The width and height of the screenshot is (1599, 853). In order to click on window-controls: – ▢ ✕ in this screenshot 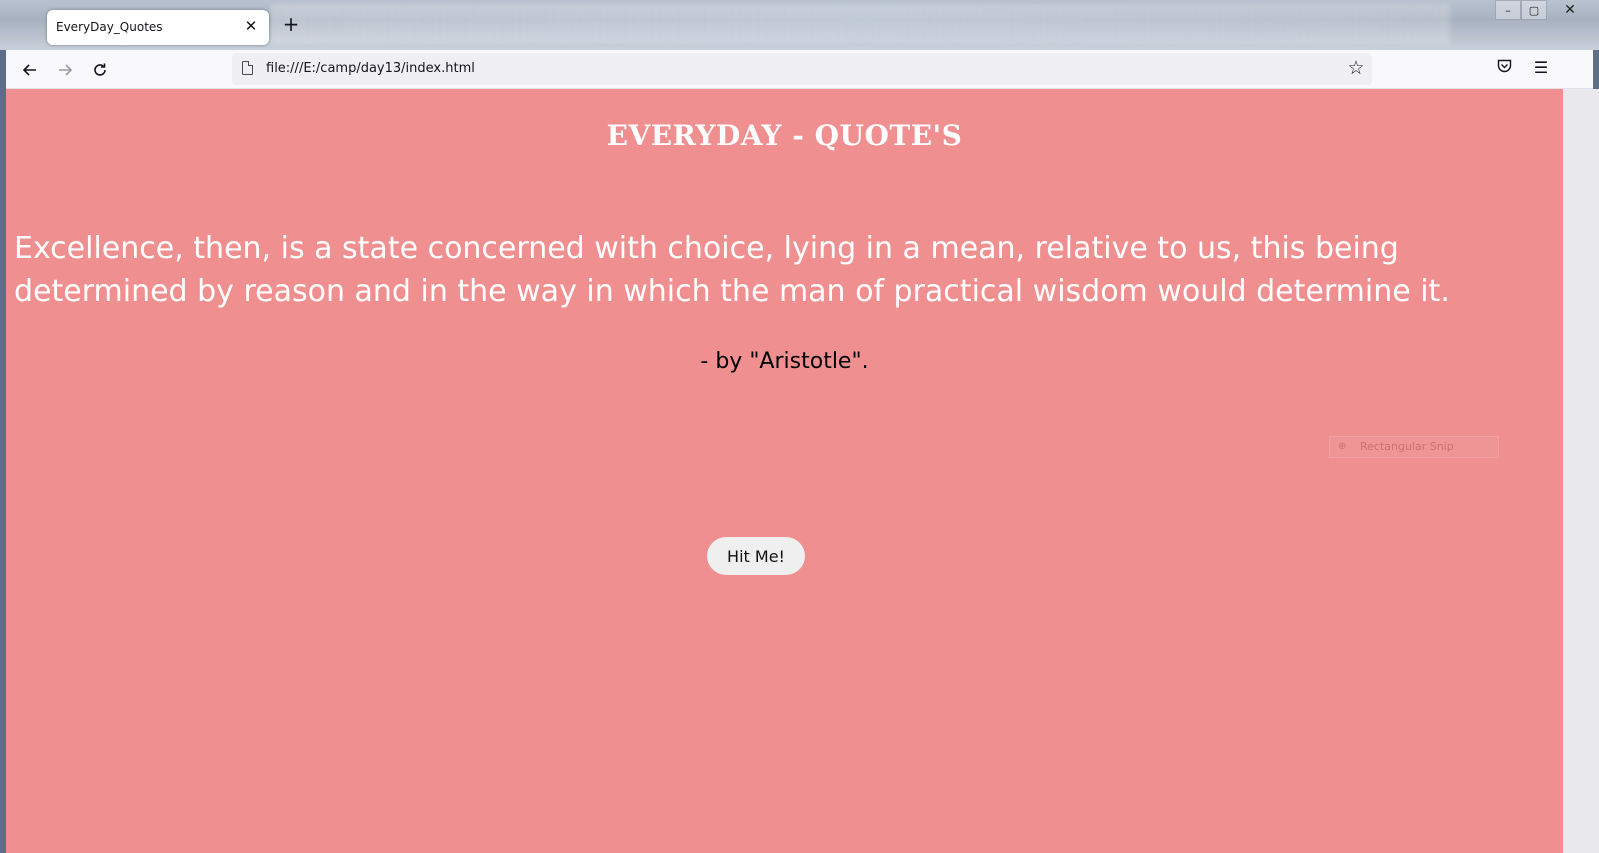, I will do `click(1544, 11)`.